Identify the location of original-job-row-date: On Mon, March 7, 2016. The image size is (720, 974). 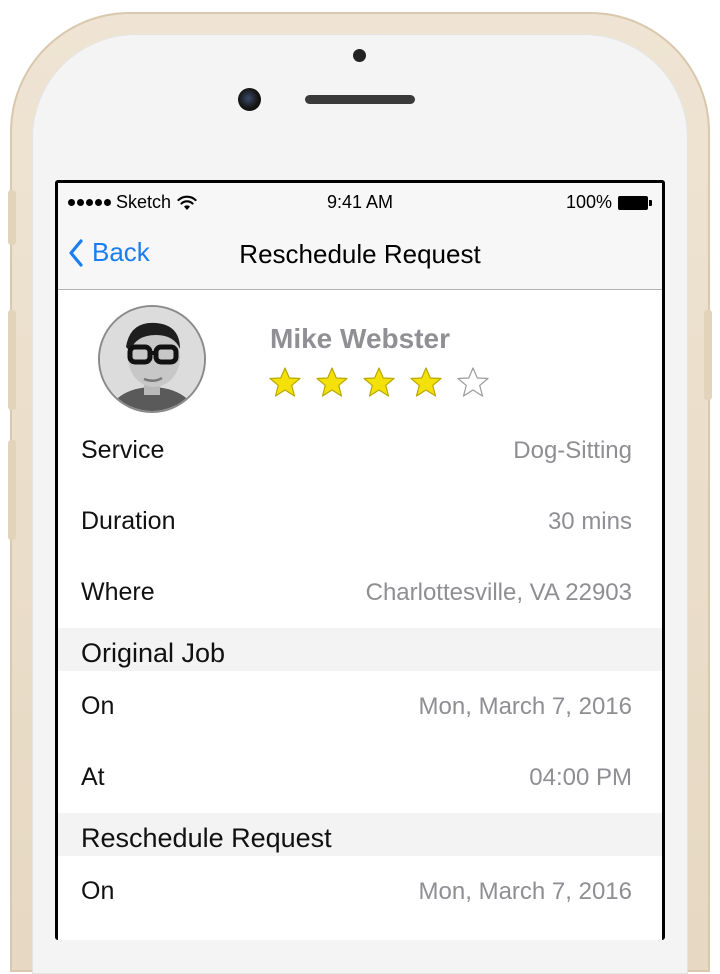
(360, 706).